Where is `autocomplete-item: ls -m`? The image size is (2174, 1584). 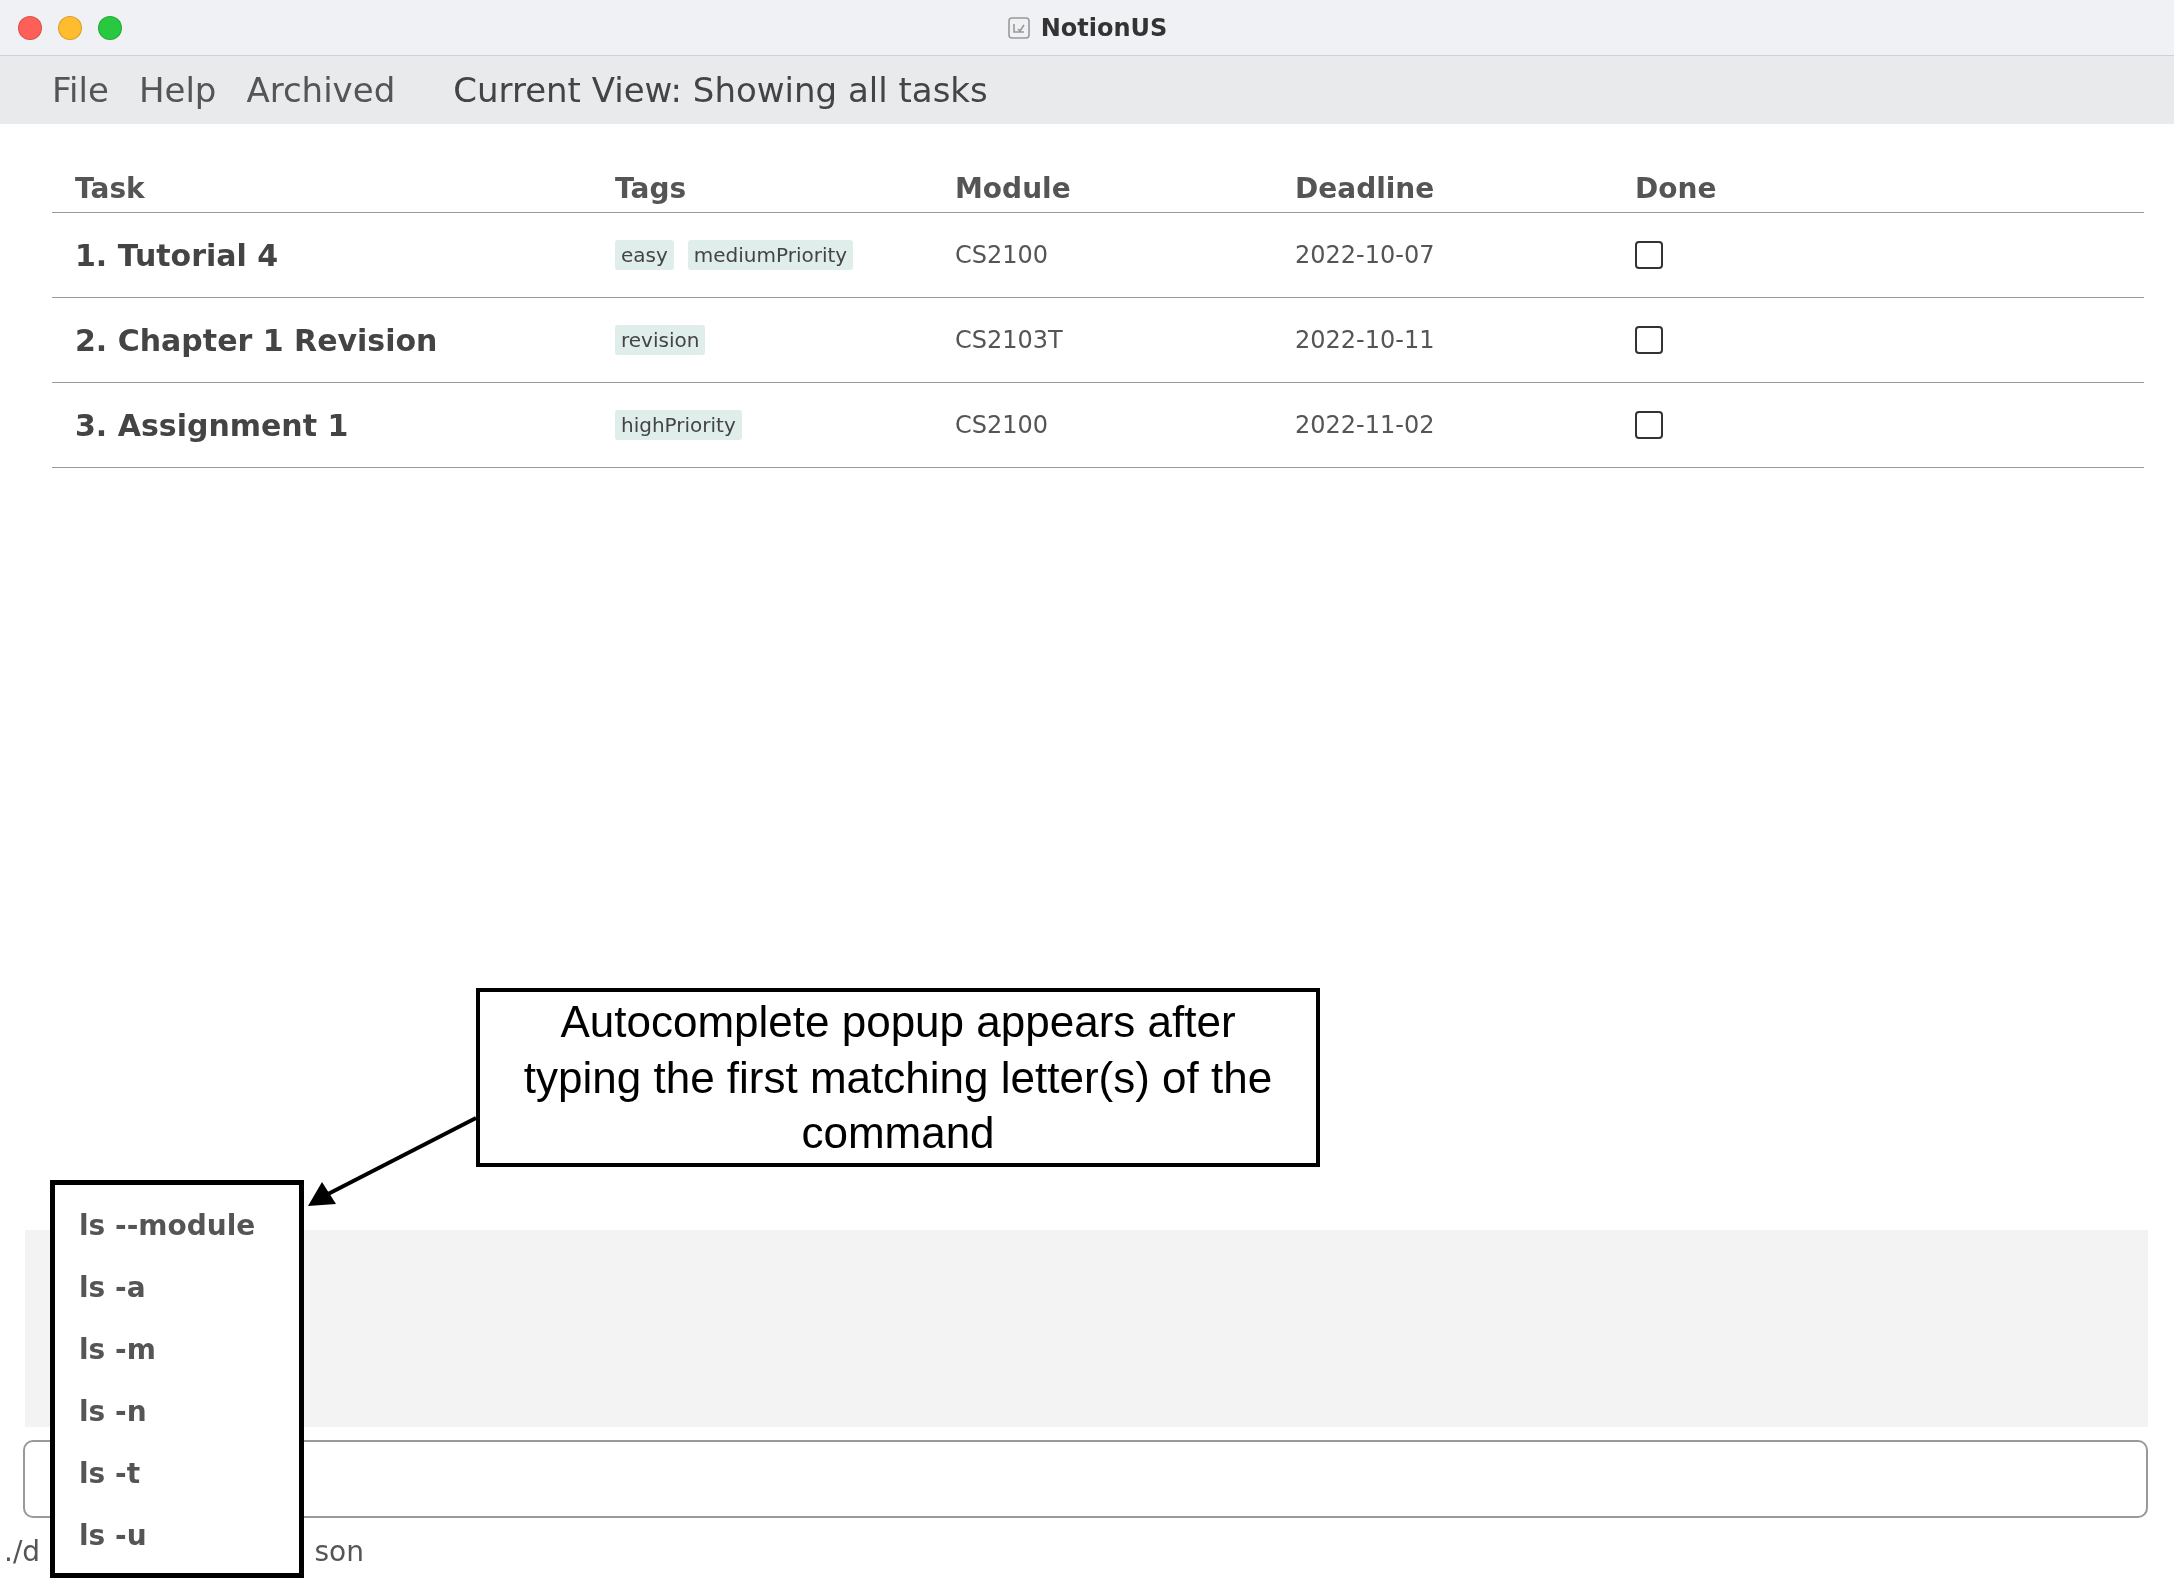 autocomplete-item: ls -m is located at coordinates (189, 1351).